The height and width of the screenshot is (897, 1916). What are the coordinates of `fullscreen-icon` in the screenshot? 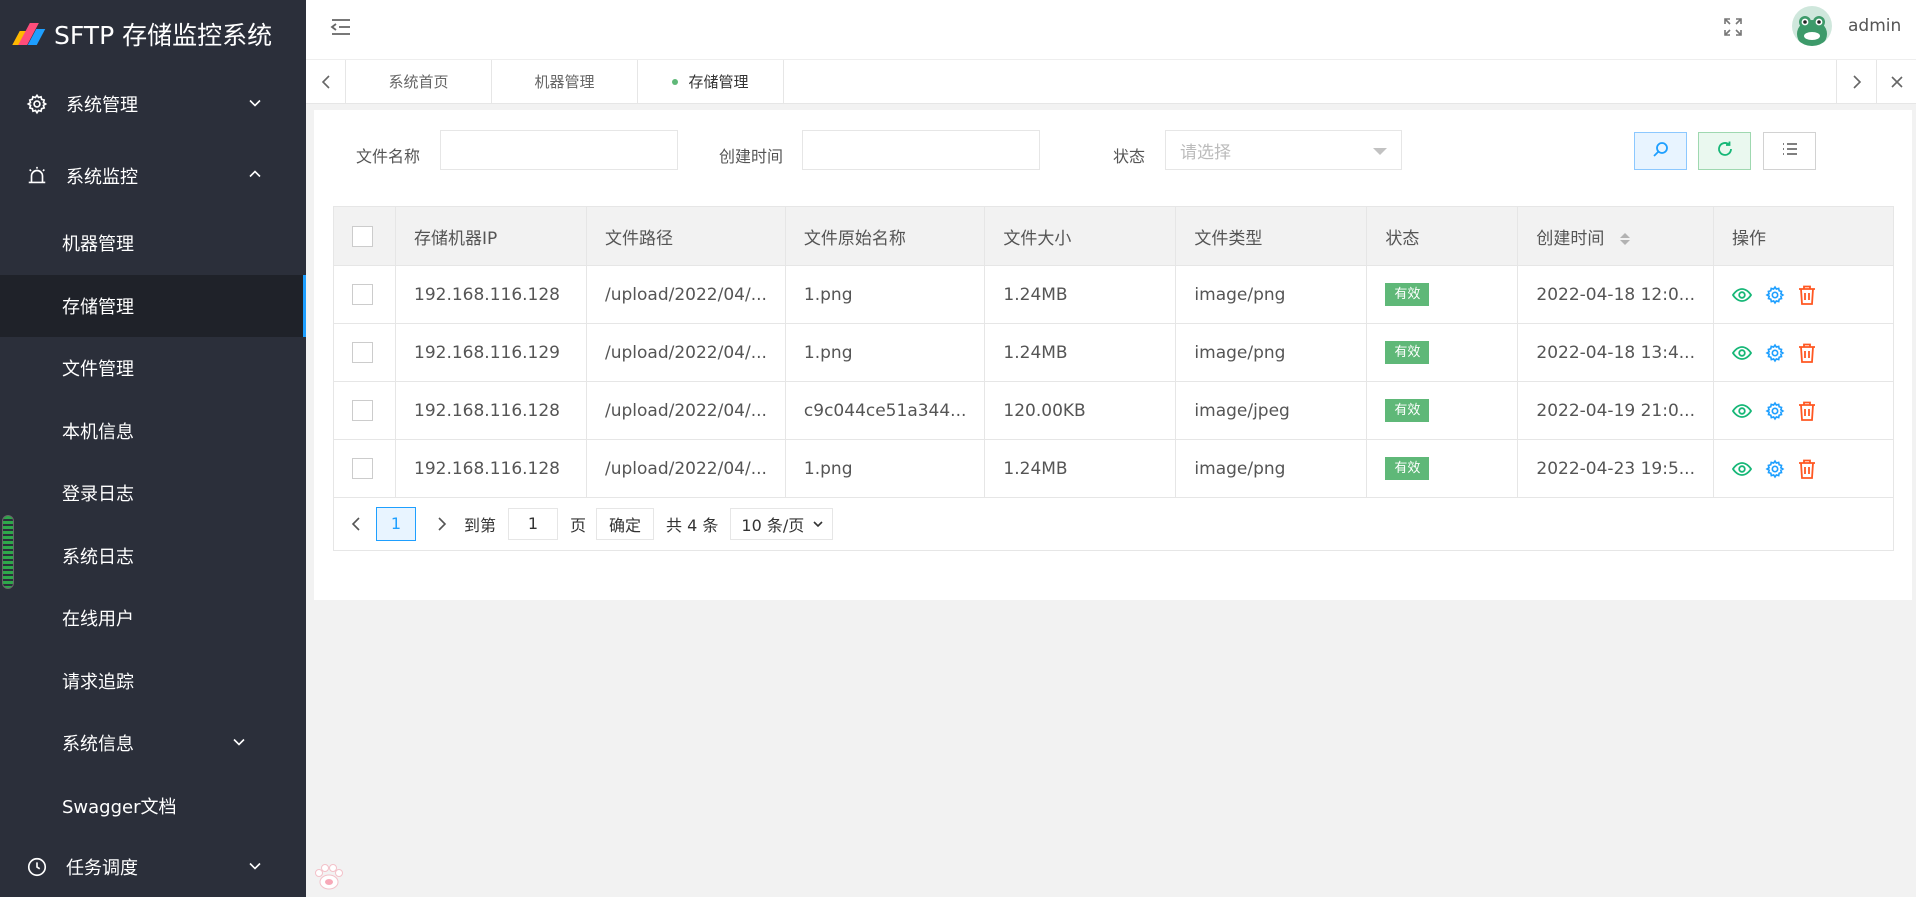 It's located at (1733, 29).